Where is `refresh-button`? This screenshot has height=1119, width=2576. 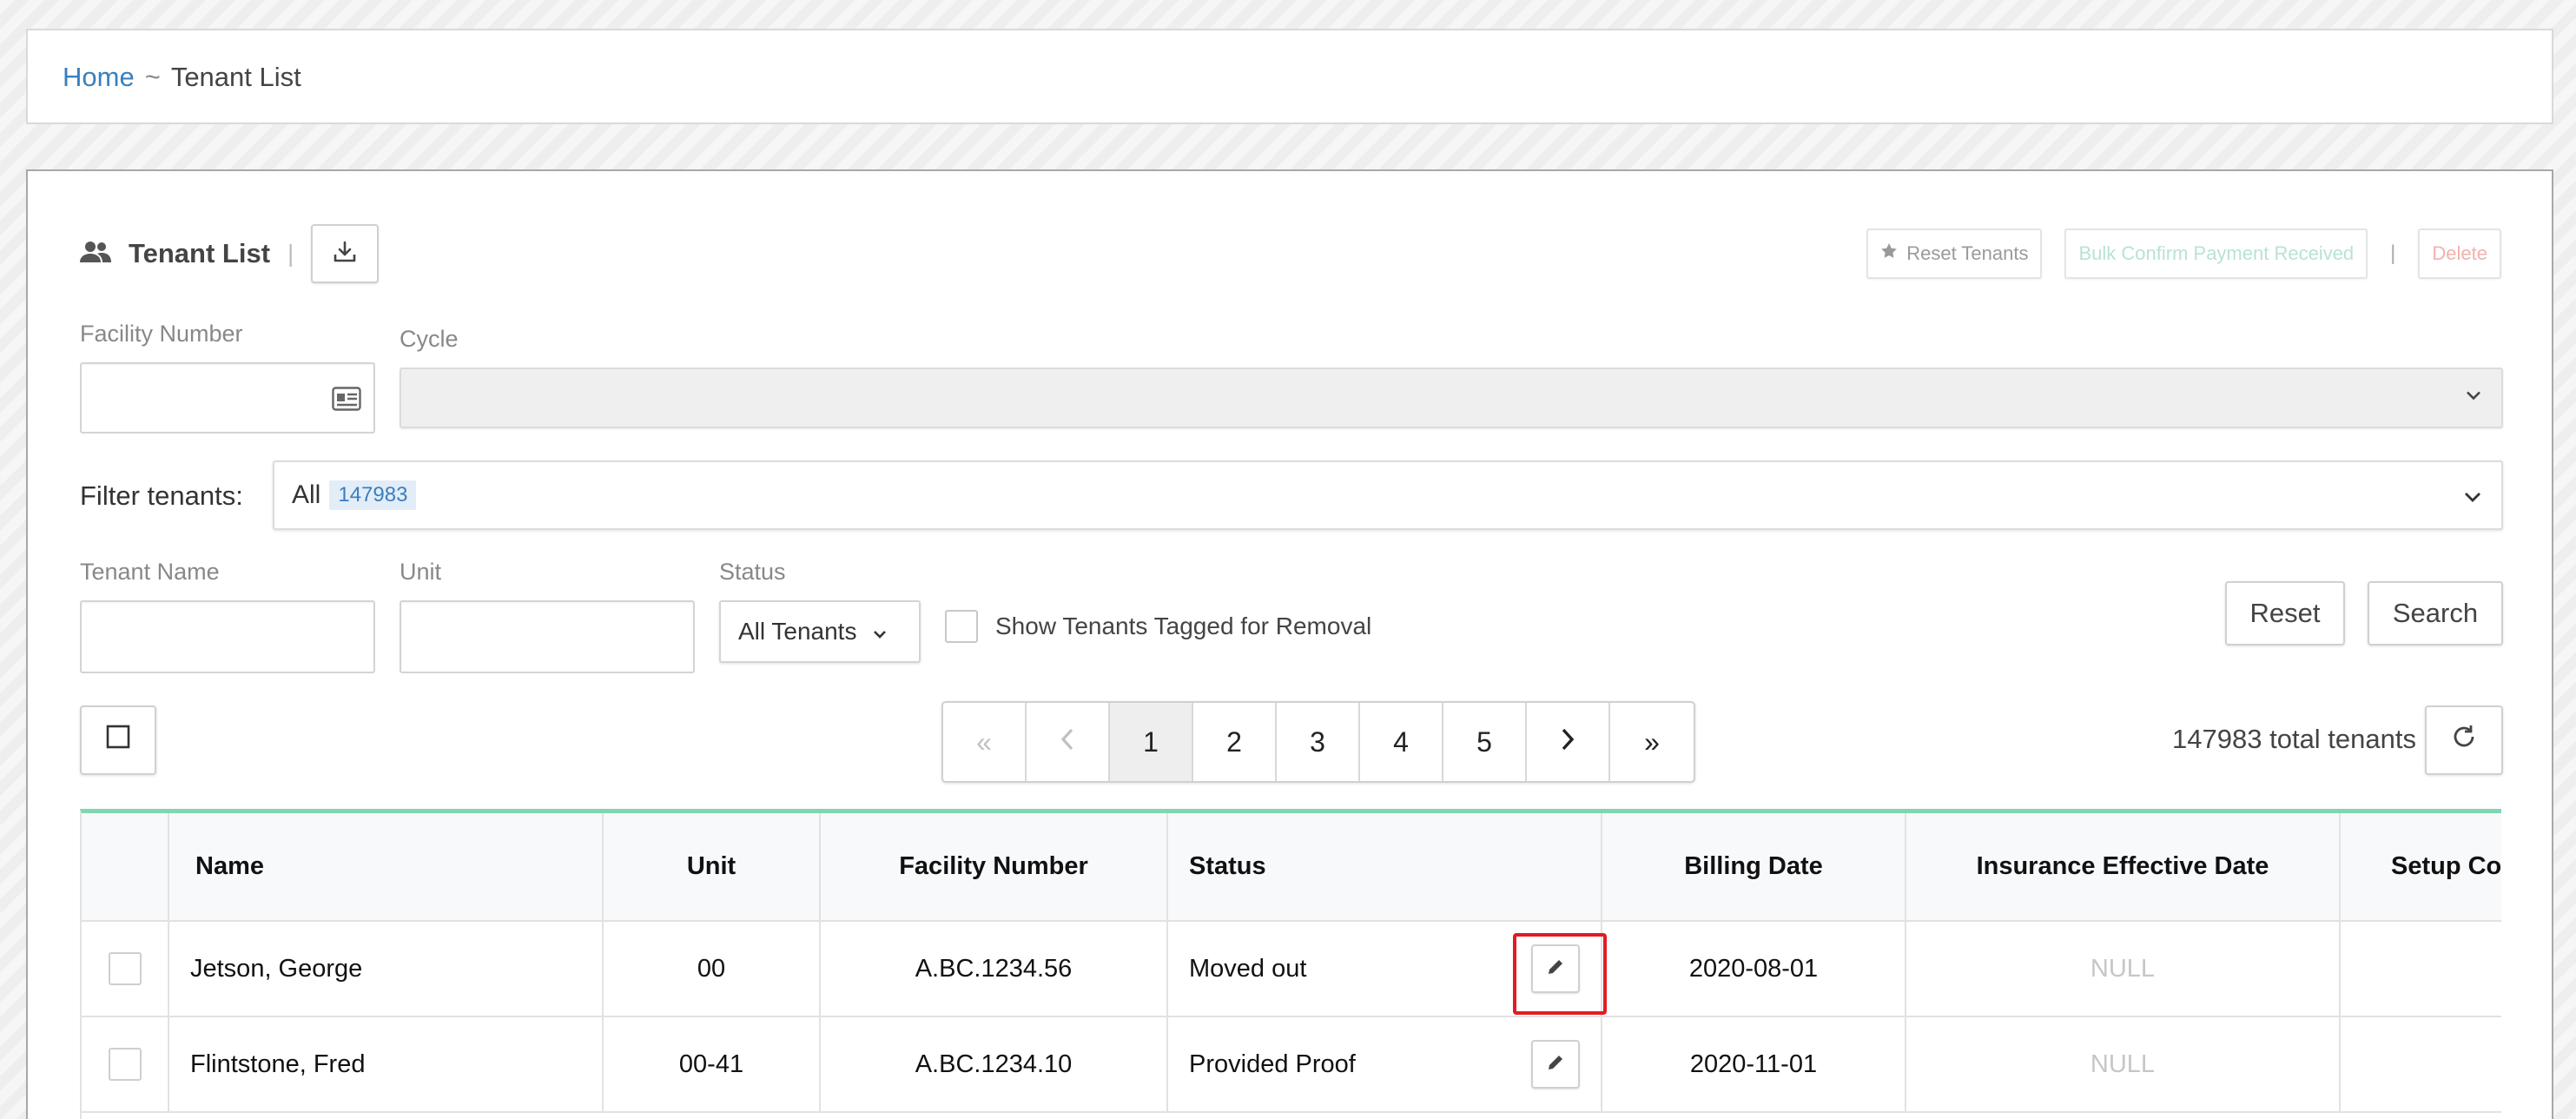
refresh-button is located at coordinates (2464, 740).